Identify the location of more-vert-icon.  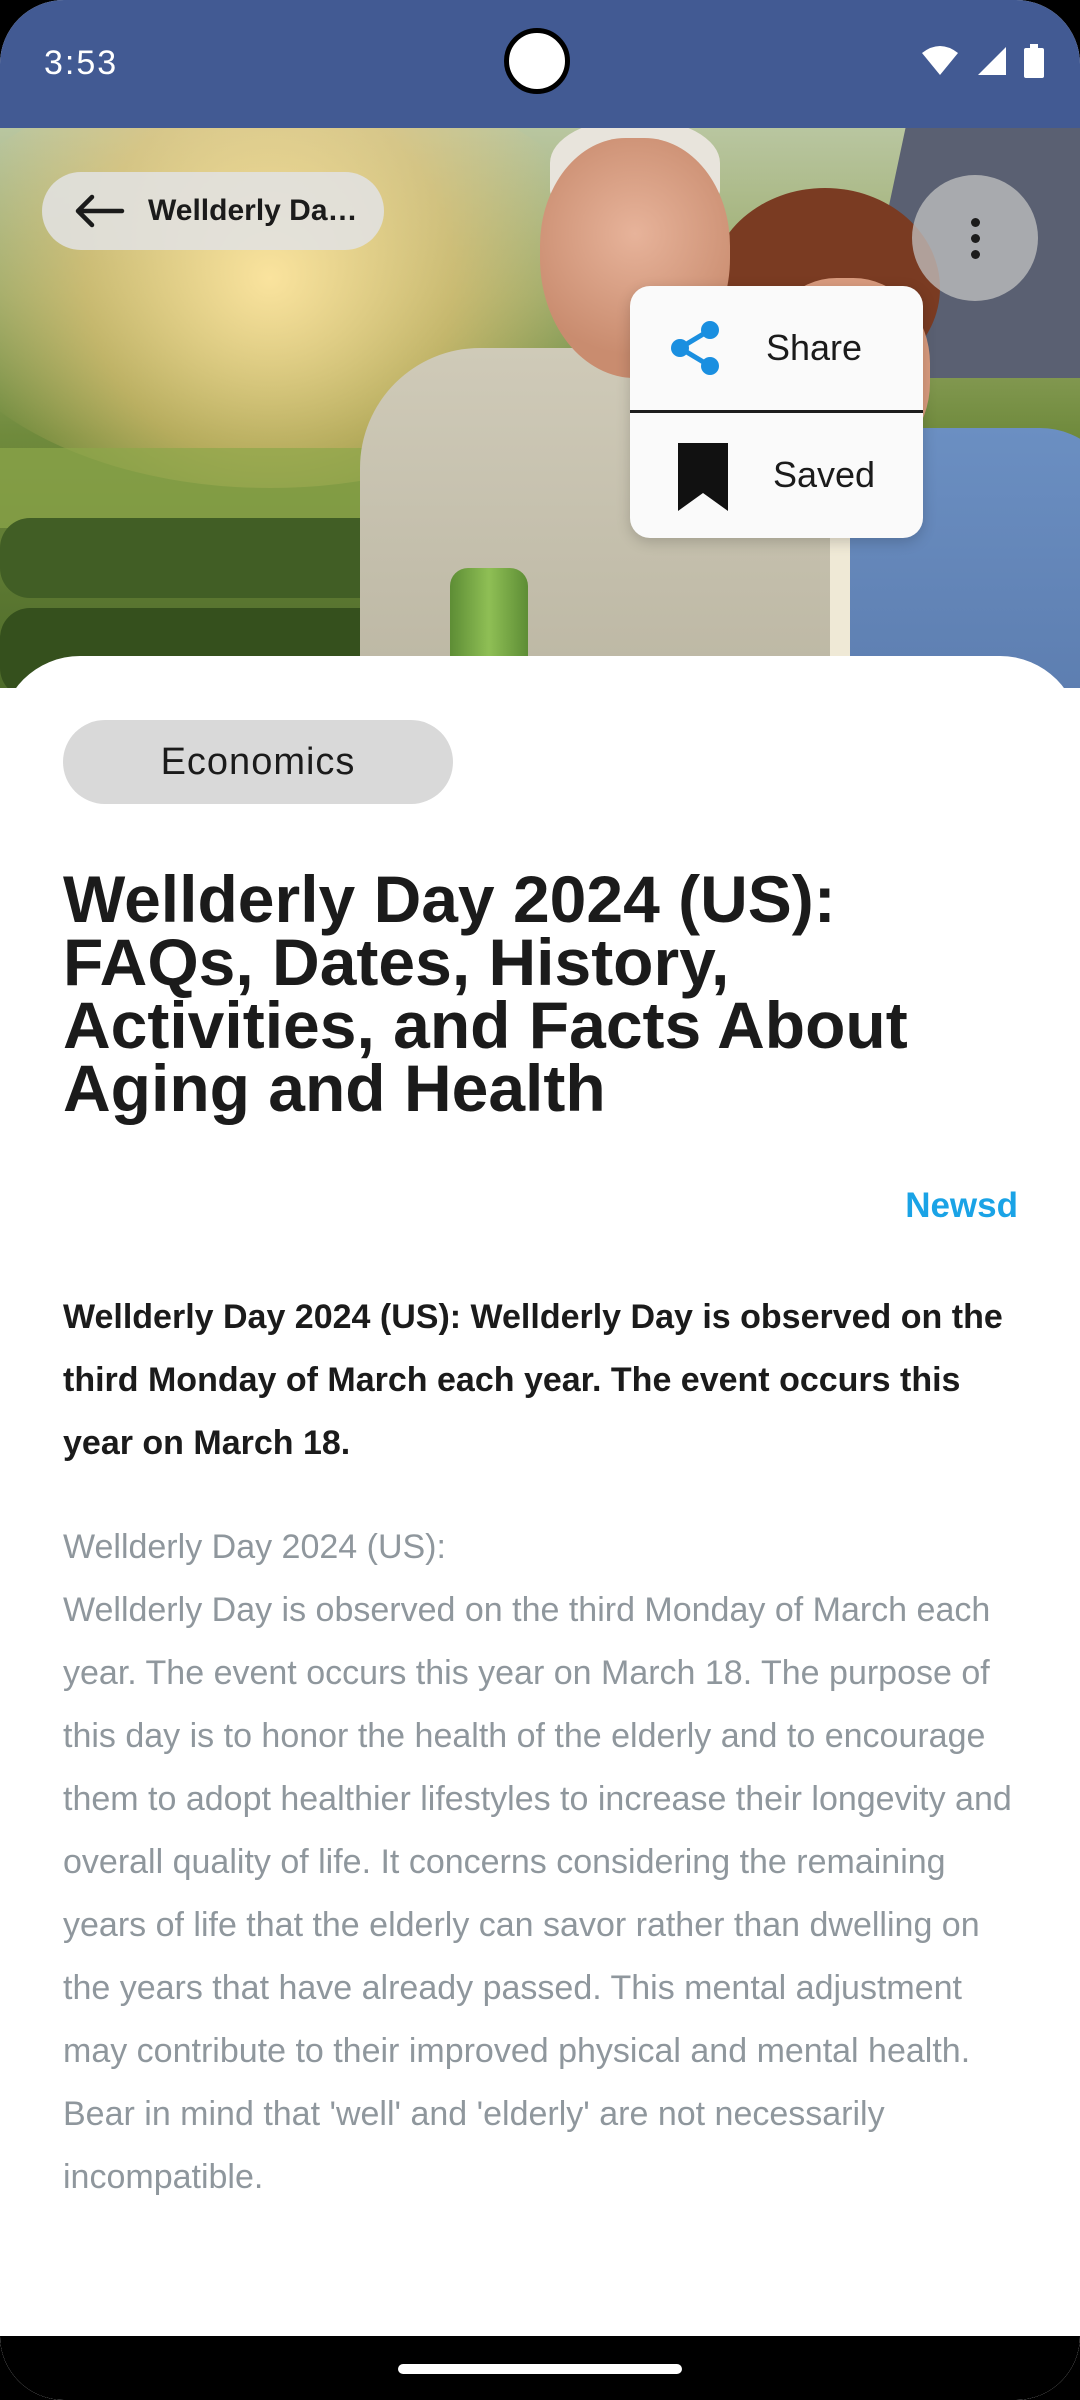
(975, 238).